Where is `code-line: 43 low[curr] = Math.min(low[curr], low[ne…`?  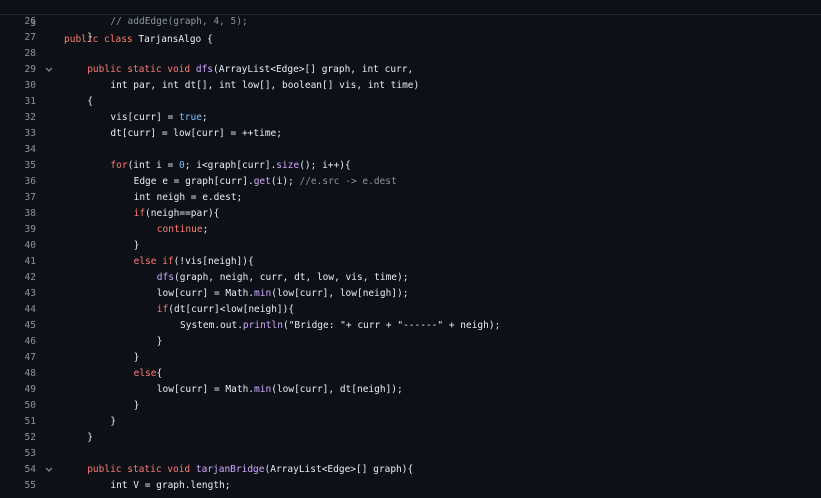
code-line: 43 low[curr] = Math.min(low[curr], low[ne… is located at coordinates (410, 294).